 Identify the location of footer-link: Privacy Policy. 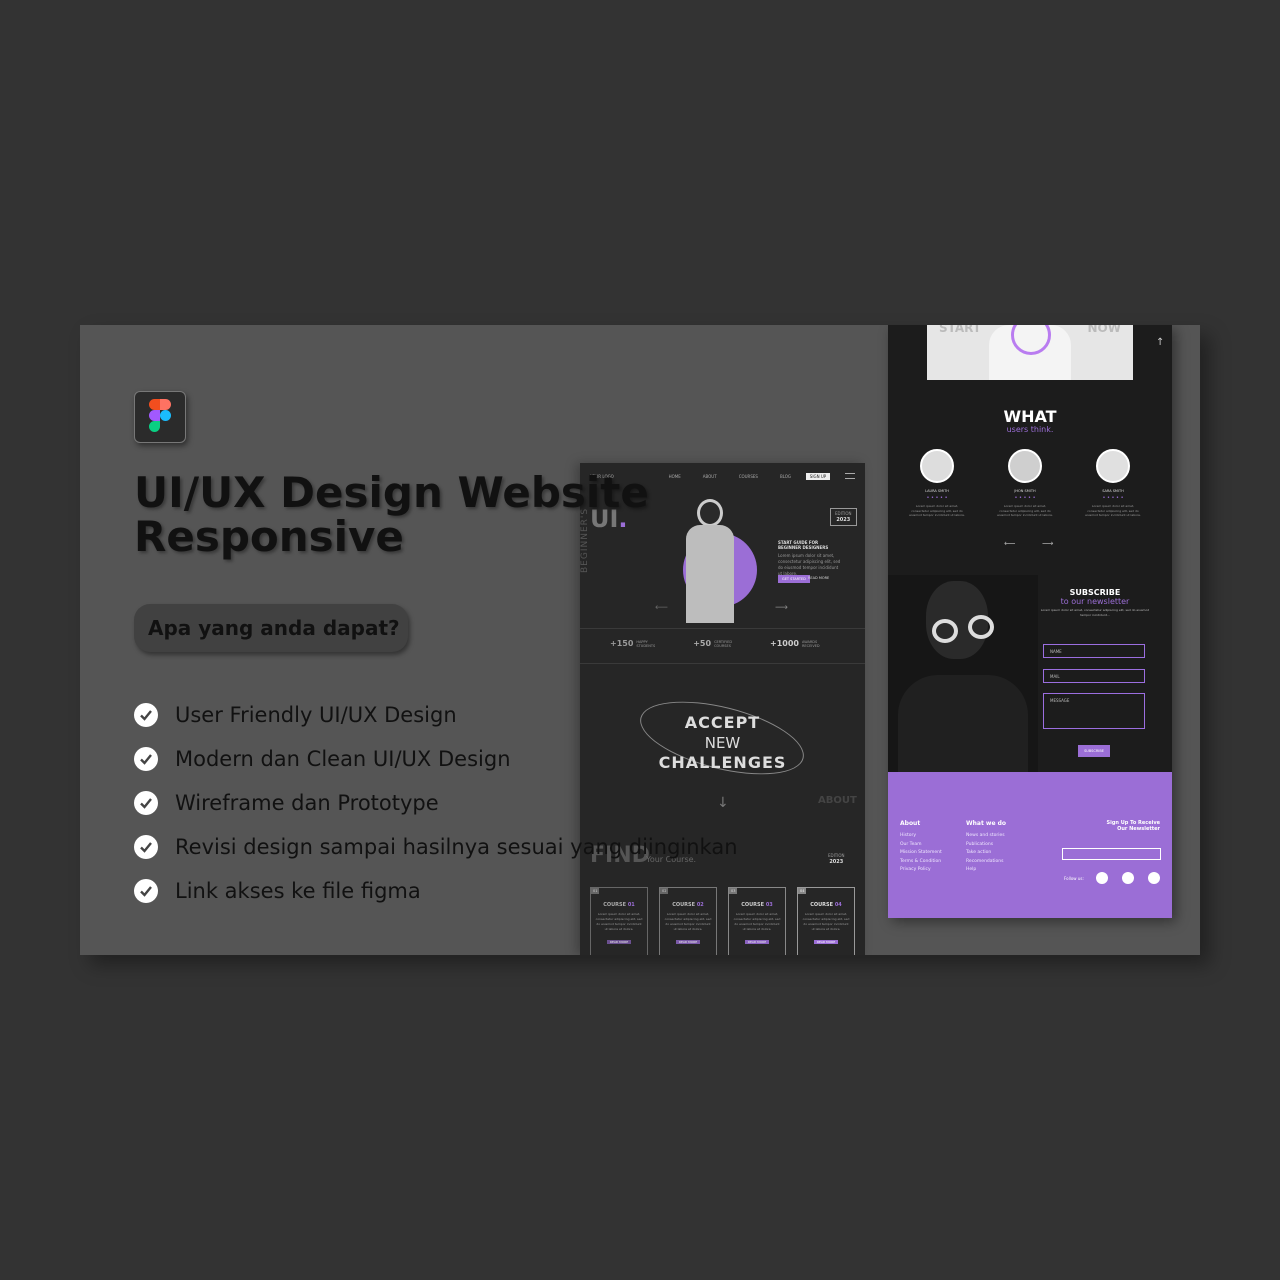
(921, 870).